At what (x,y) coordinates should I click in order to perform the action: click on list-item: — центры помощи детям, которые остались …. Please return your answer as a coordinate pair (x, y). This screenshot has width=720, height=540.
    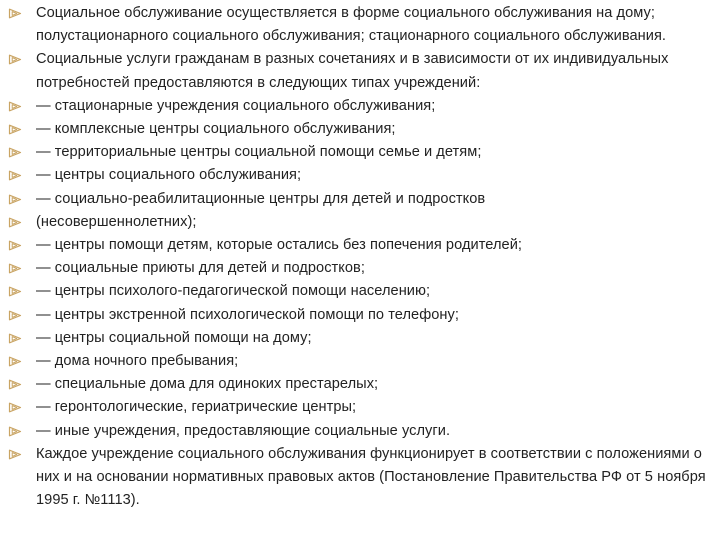
    Looking at the image, I should click on (358, 245).